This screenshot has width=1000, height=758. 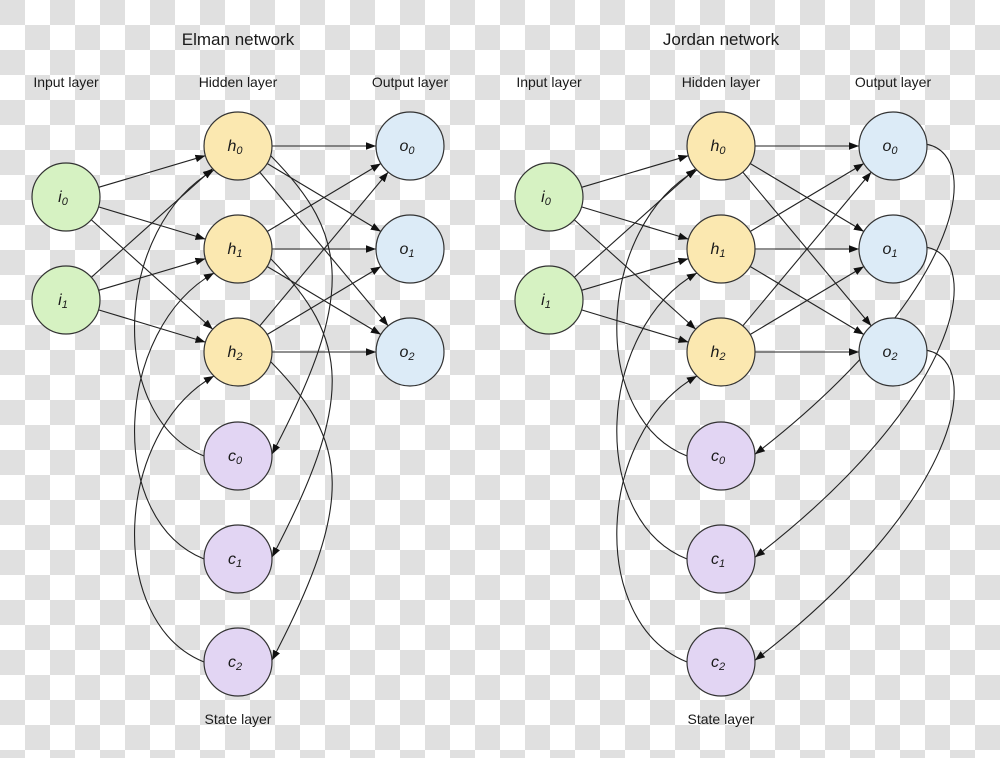 What do you see at coordinates (238, 39) in the screenshot?
I see `network-title: Elman network` at bounding box center [238, 39].